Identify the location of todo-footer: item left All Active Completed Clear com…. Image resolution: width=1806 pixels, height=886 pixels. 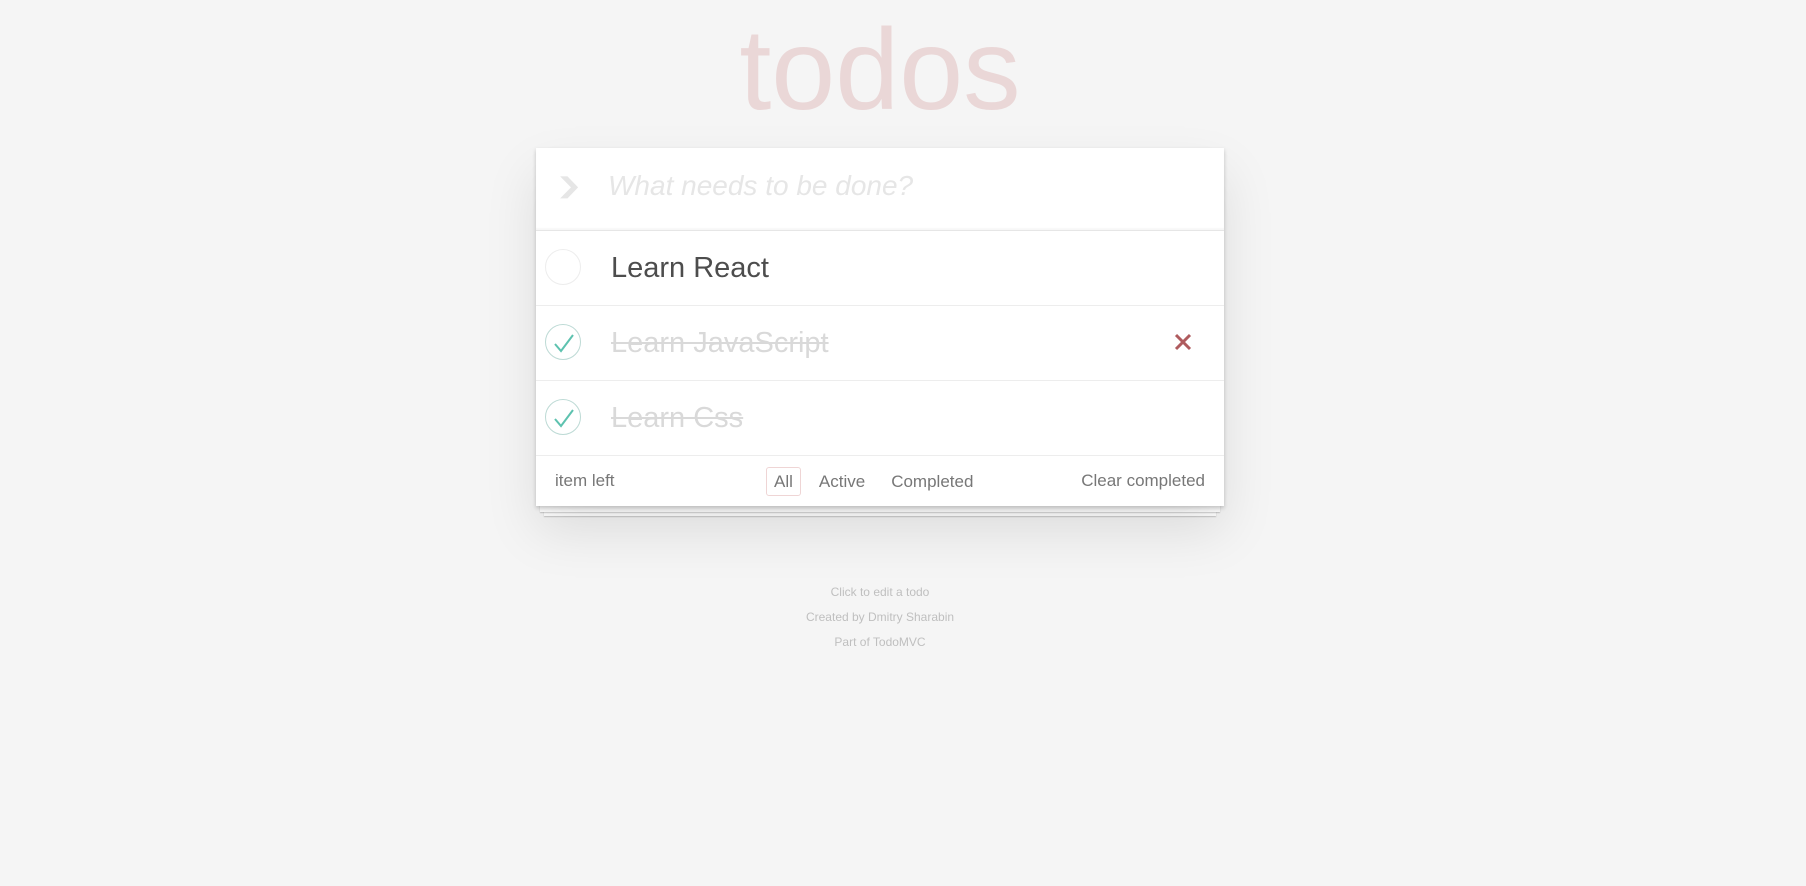
(880, 481).